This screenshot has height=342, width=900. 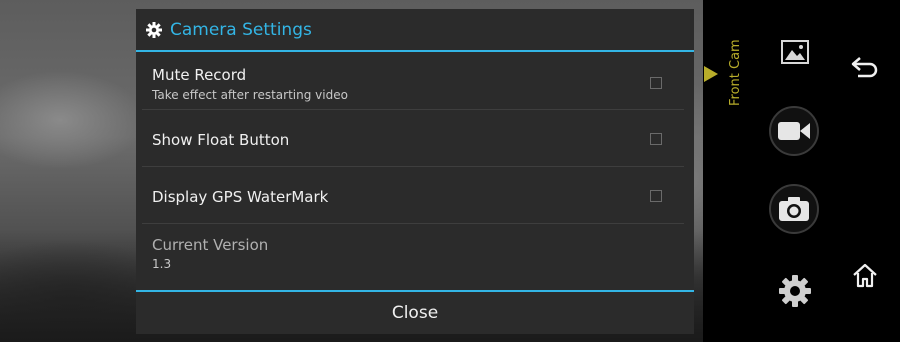 I want to click on dialog-header: Camera Settings, so click(x=415, y=30).